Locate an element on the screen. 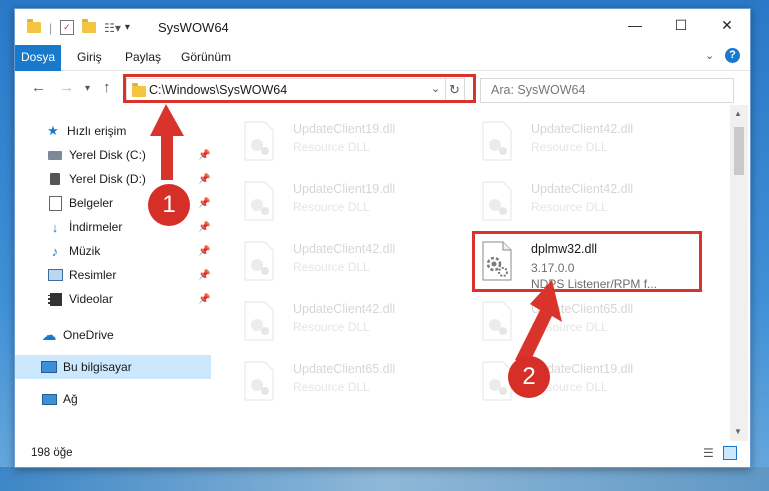 The image size is (769, 491). step-badge-1: 1 is located at coordinates (169, 205).